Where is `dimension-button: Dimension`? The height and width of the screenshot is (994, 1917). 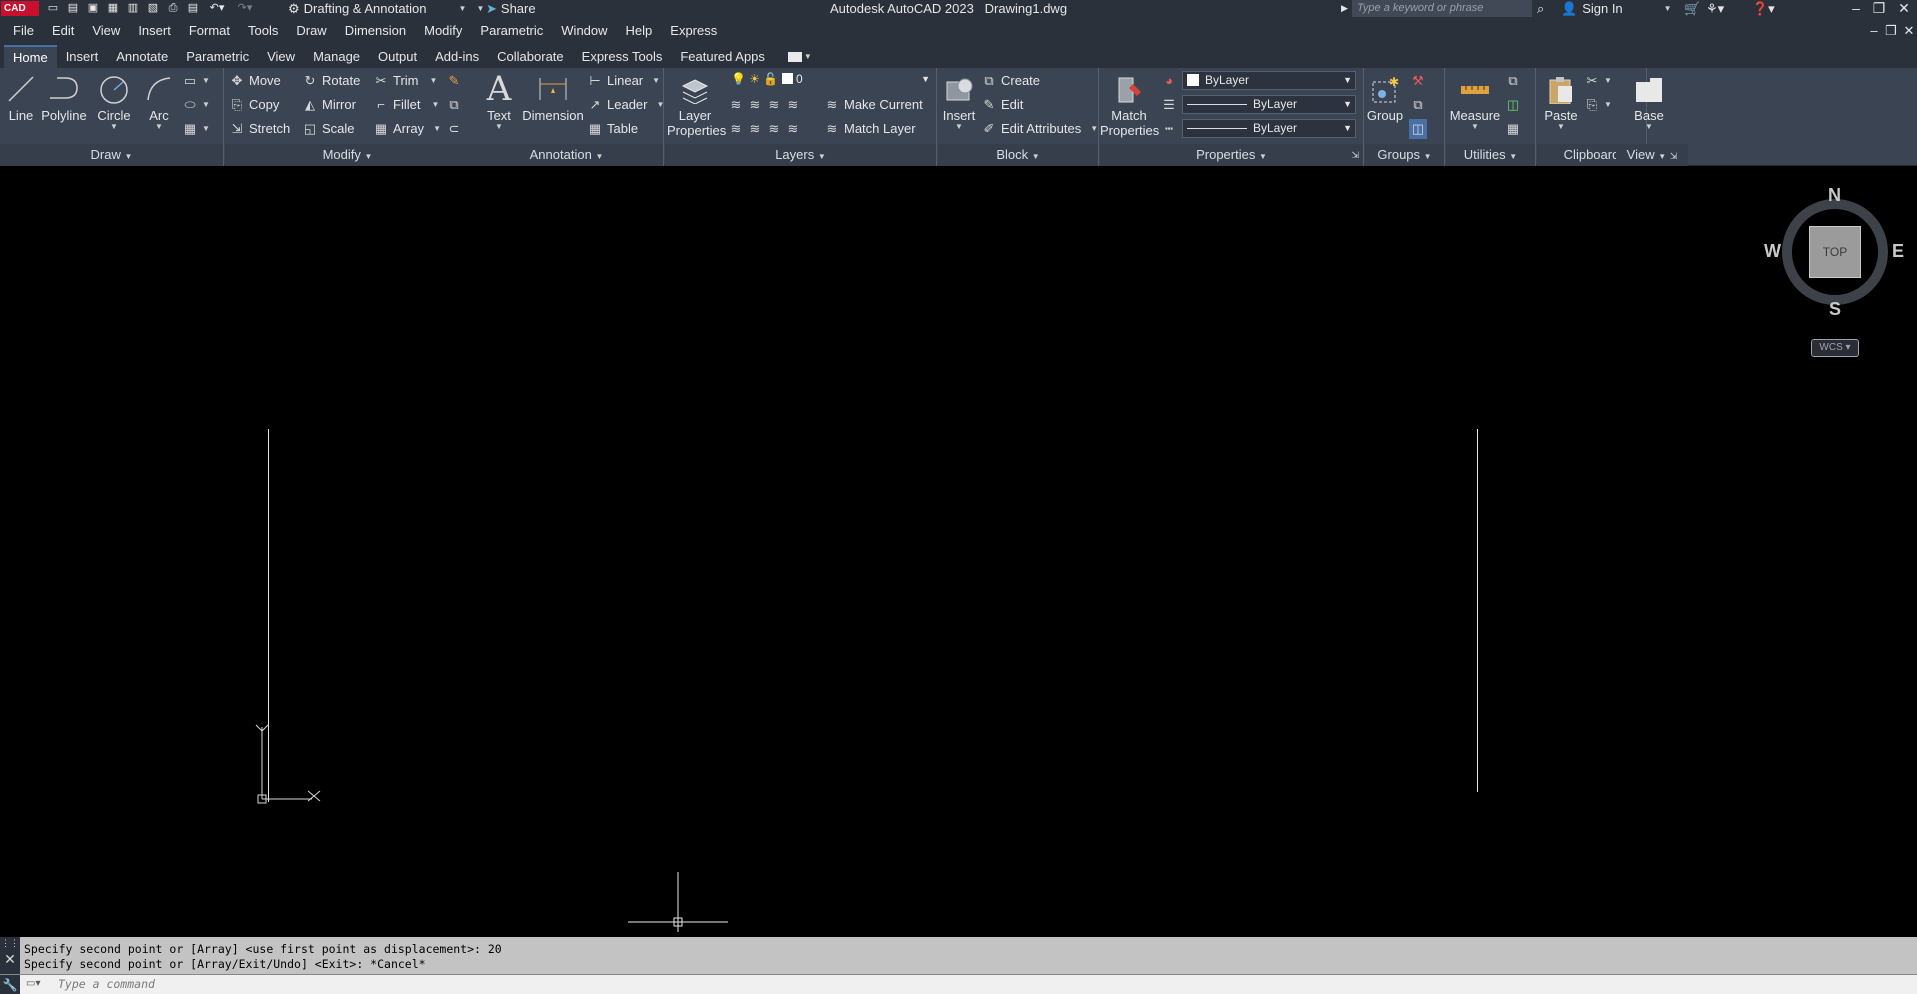
dimension-button: Dimension is located at coordinates (553, 98).